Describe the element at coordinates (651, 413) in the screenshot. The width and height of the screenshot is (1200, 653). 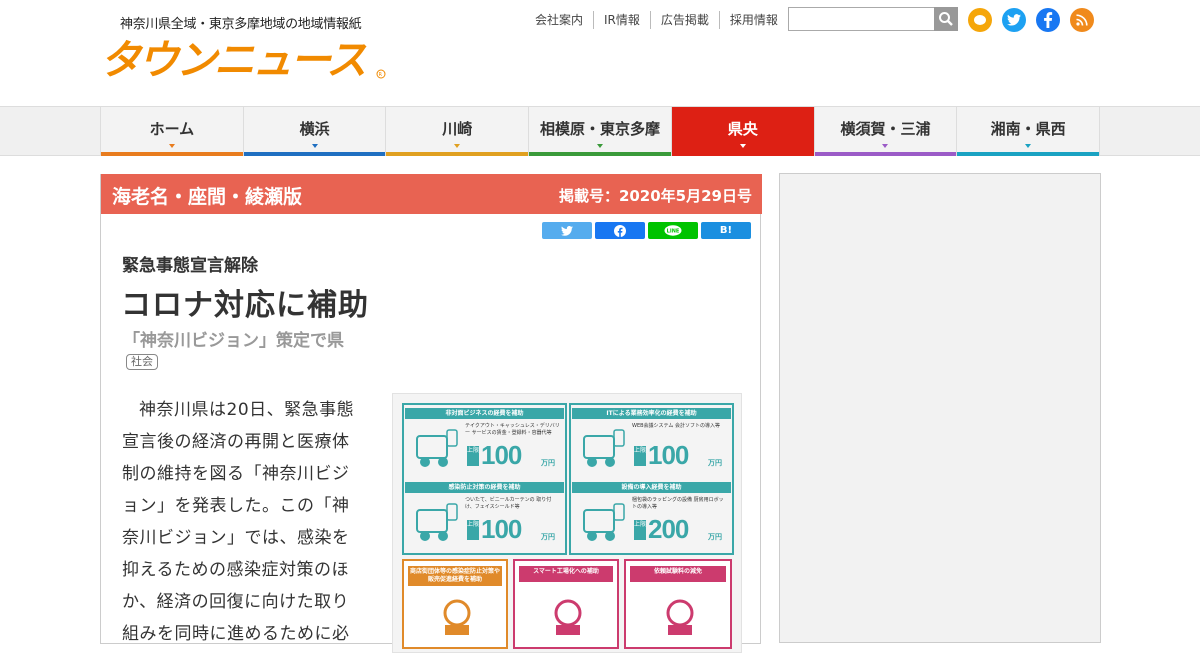
I see `card-heading: ITによる業務効率化の経費を補助` at that location.